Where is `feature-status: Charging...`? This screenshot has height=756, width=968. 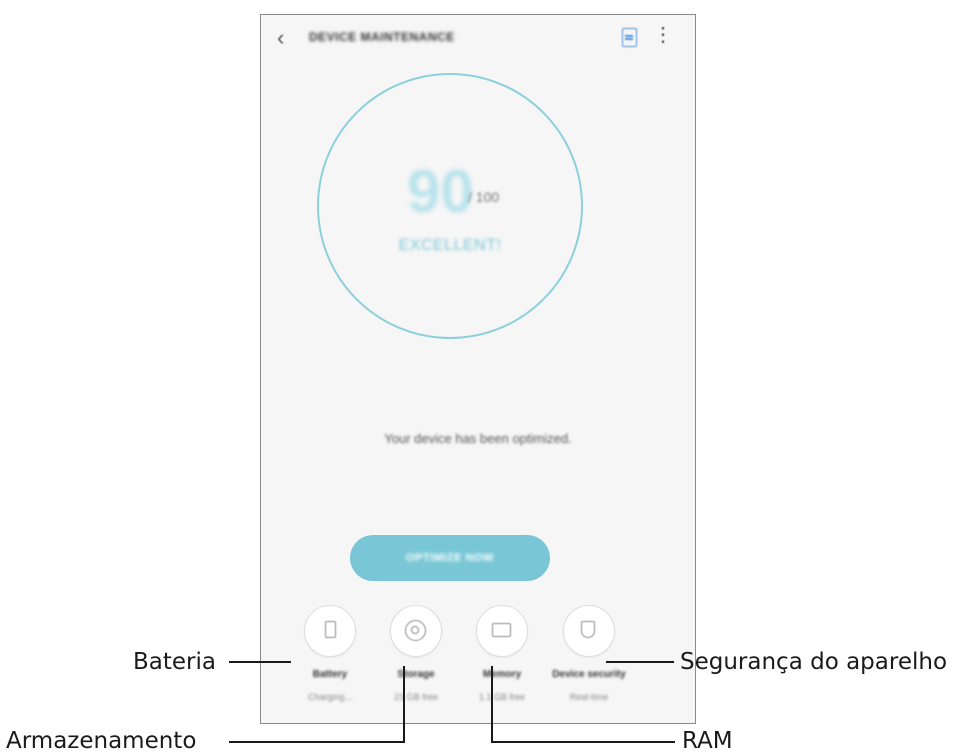
feature-status: Charging... is located at coordinates (330, 697).